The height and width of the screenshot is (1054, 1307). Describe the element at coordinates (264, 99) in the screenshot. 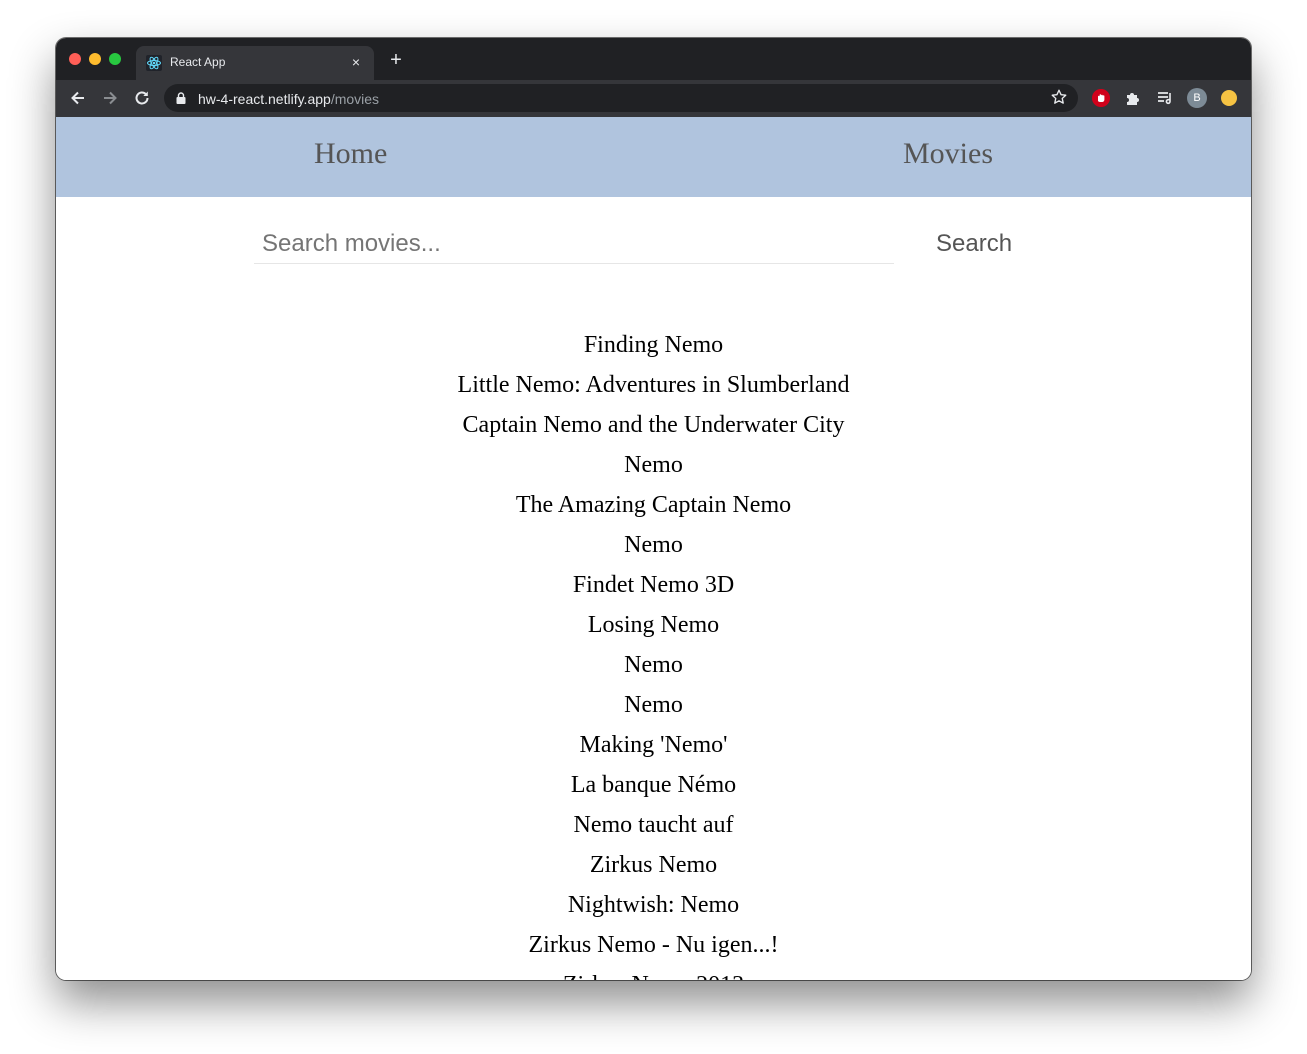

I see `url-host: hw-4-react.netlify.app` at that location.